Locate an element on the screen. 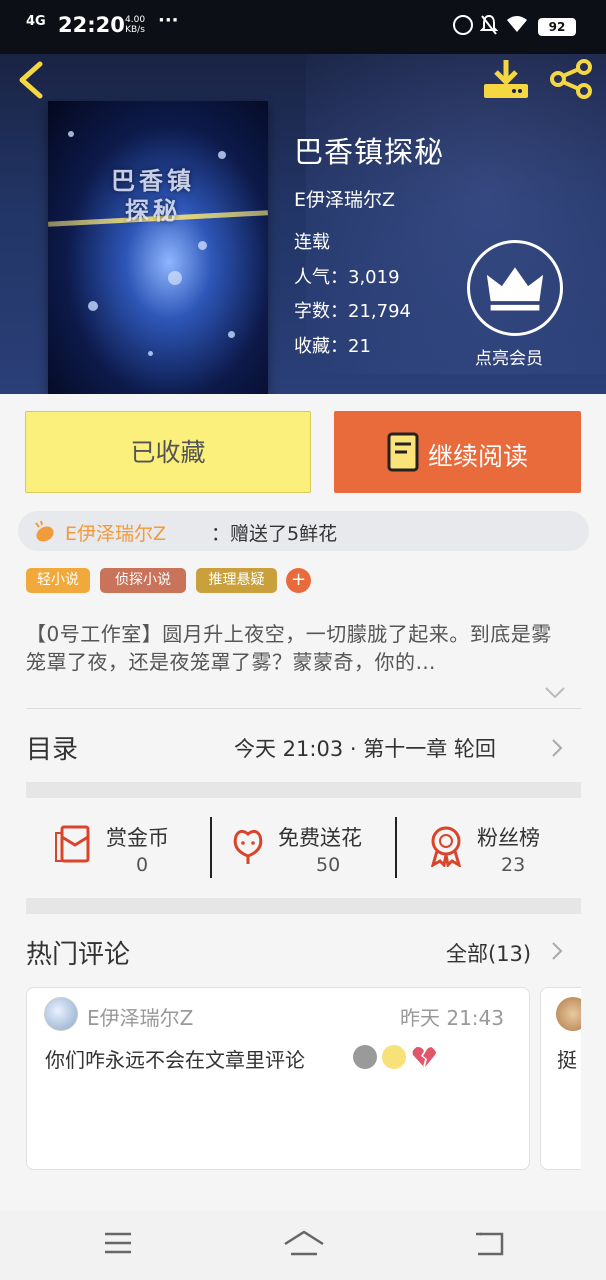 This screenshot has width=606, height=1280. stat-value: 3,019 is located at coordinates (374, 277).